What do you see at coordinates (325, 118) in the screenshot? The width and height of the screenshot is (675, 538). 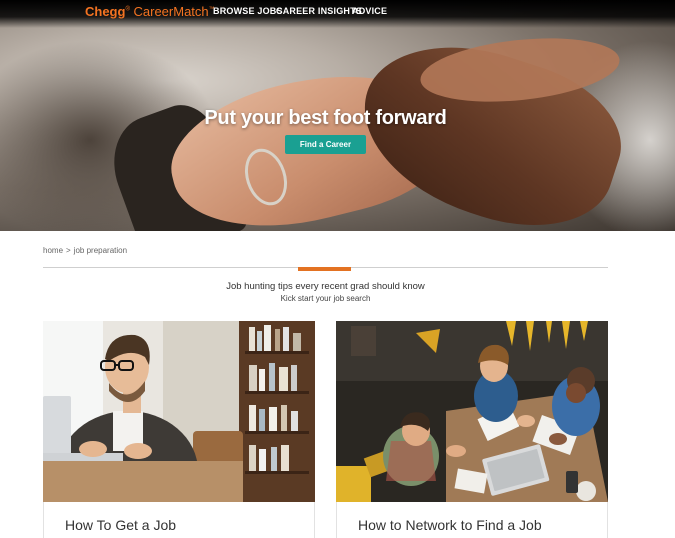 I see `hero-title: Put your best foot forward` at bounding box center [325, 118].